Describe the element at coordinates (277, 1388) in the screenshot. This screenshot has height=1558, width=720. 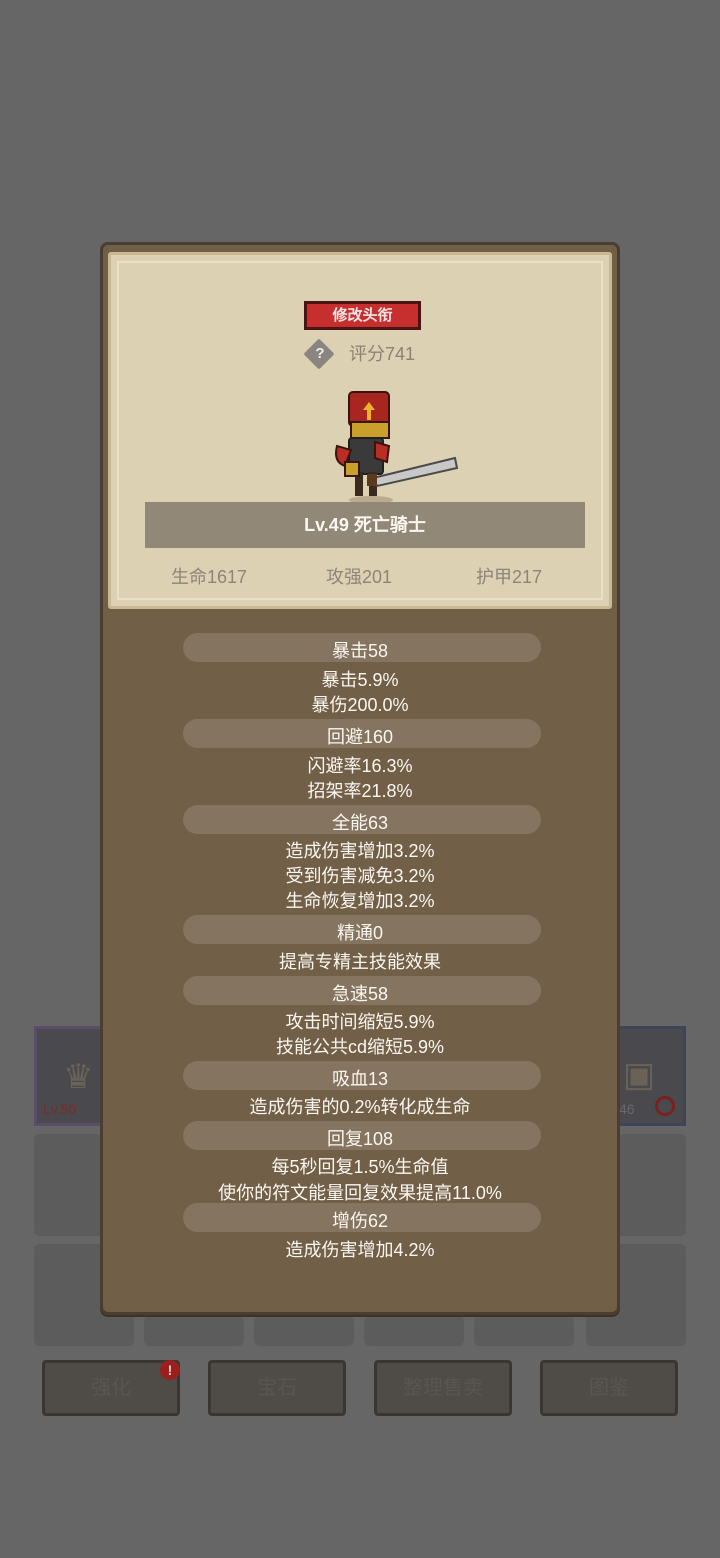
I see `gem-button: 宝石` at that location.